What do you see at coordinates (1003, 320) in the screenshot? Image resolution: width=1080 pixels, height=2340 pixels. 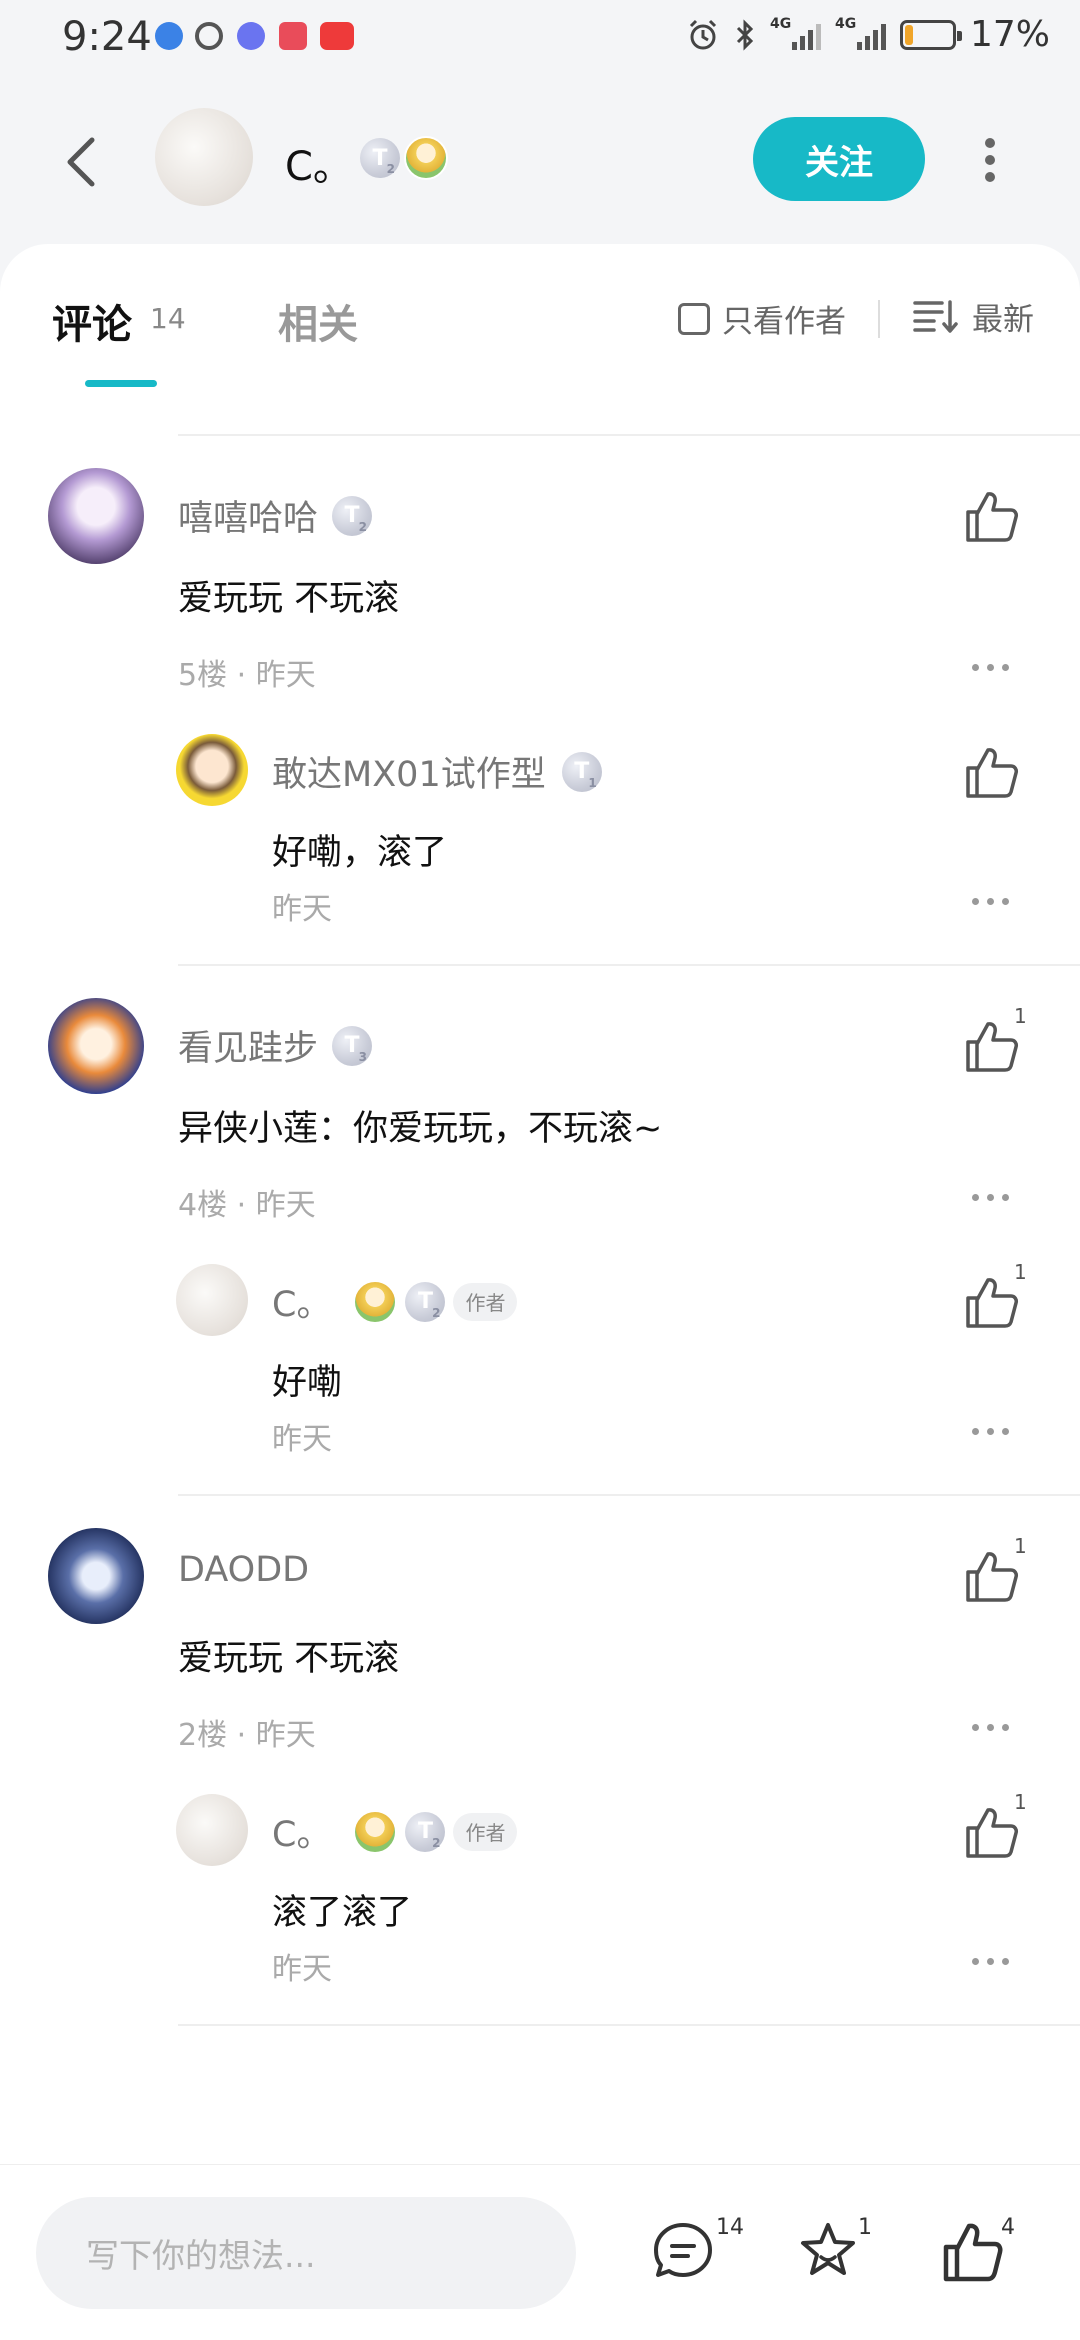 I see `sort-label: 最新` at bounding box center [1003, 320].